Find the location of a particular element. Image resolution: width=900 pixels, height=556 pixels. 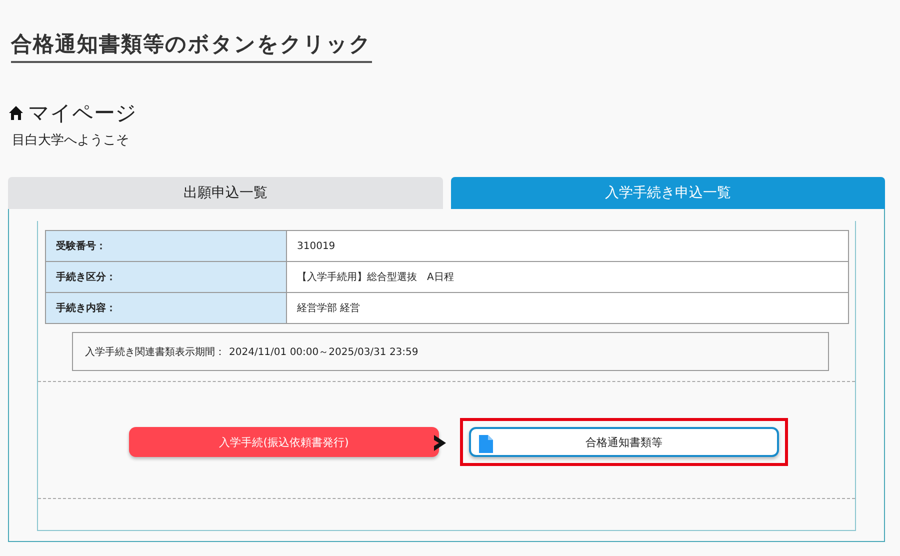

field-value: 経営学部 経営 is located at coordinates (567, 308).